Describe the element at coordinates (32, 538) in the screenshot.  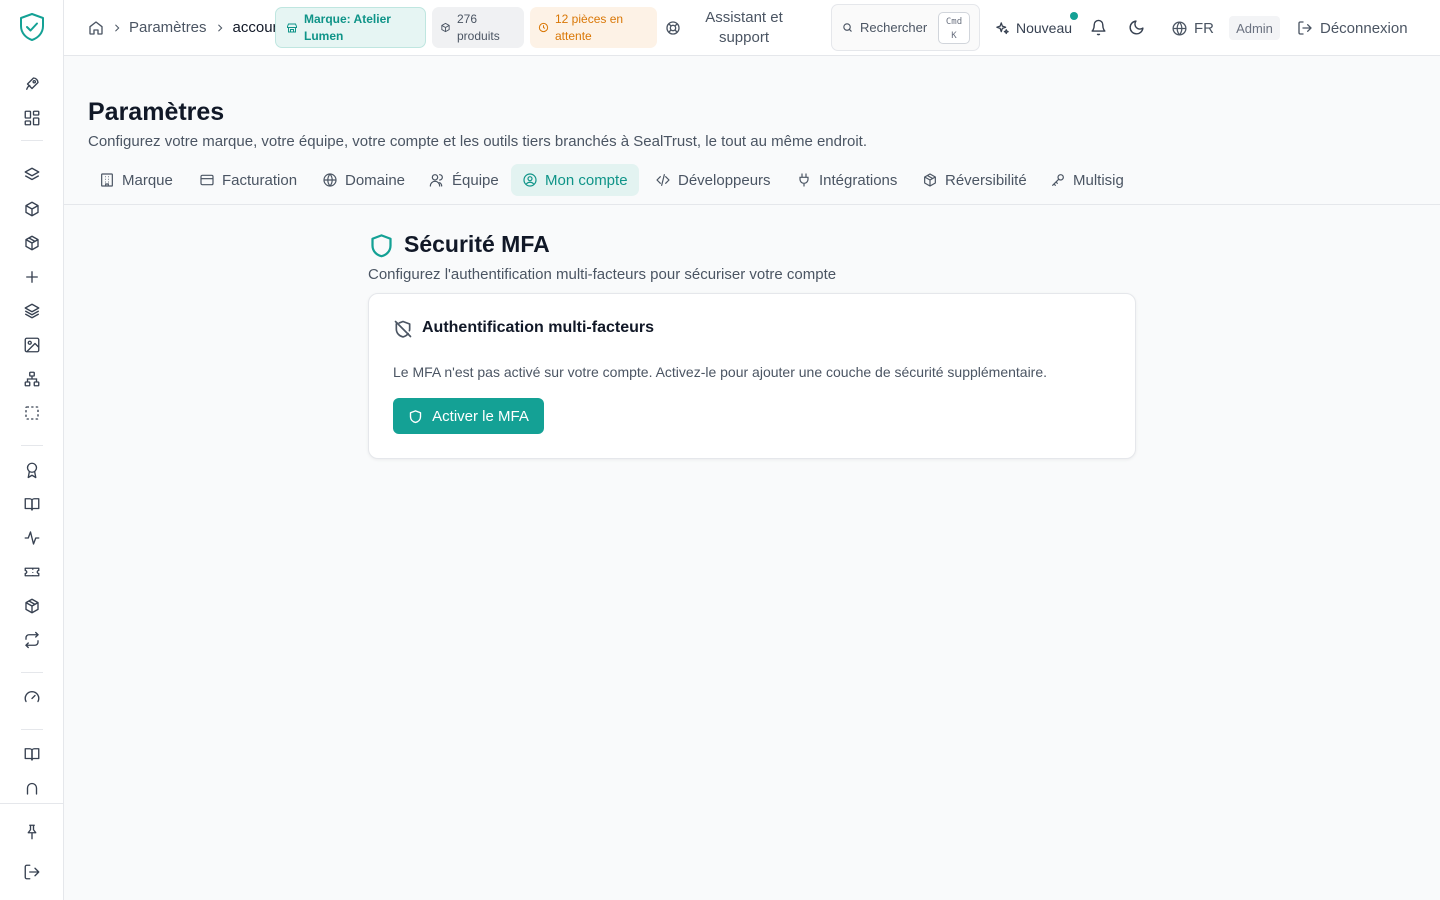
I see `activity-icon` at that location.